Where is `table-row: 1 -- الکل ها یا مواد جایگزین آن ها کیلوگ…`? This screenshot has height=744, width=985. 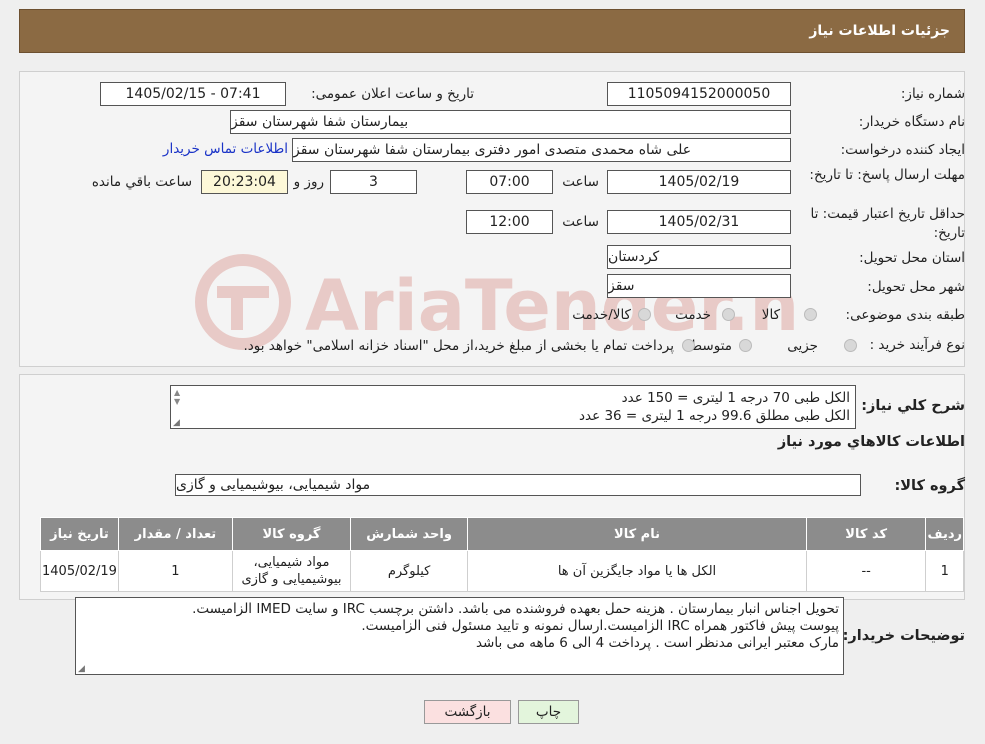
table-row: 1 -- الکل ها یا مواد جایگزین آن ها کیلوگ… is located at coordinates (502, 571).